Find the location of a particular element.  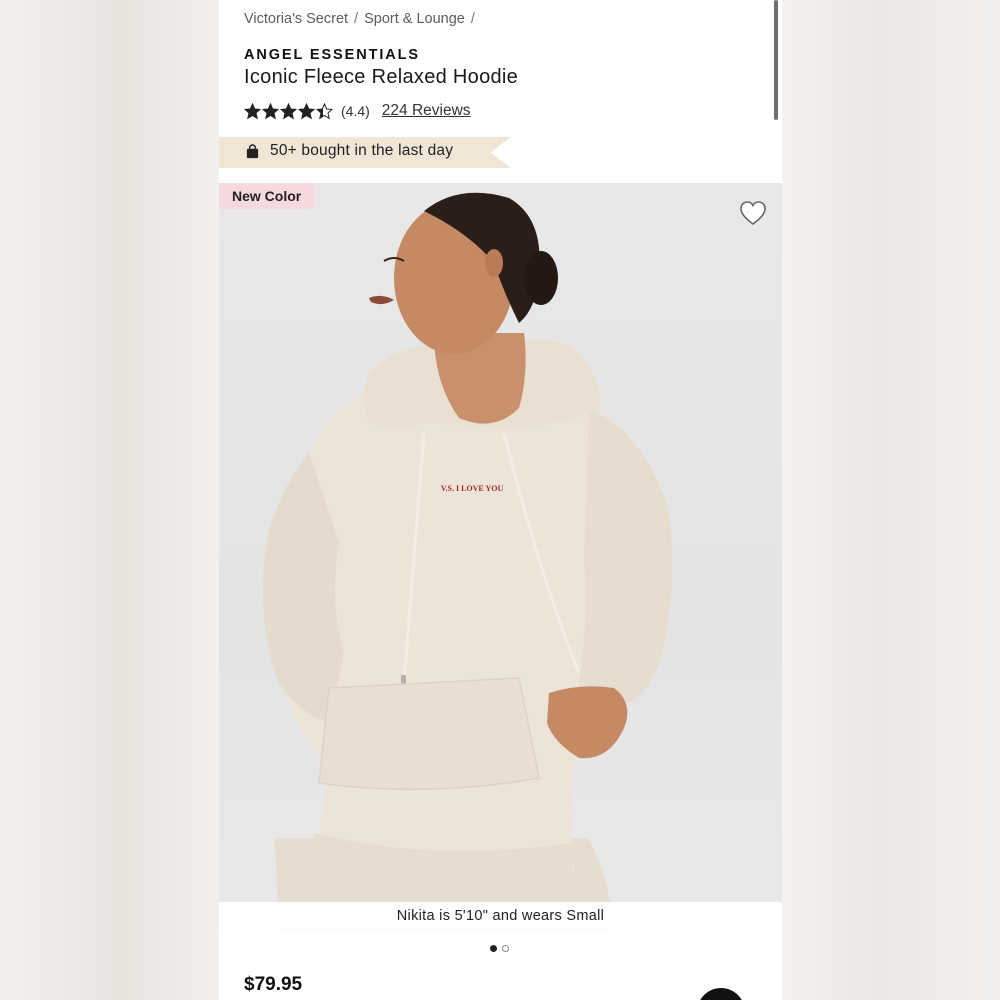

floating-action-button is located at coordinates (721, 994).